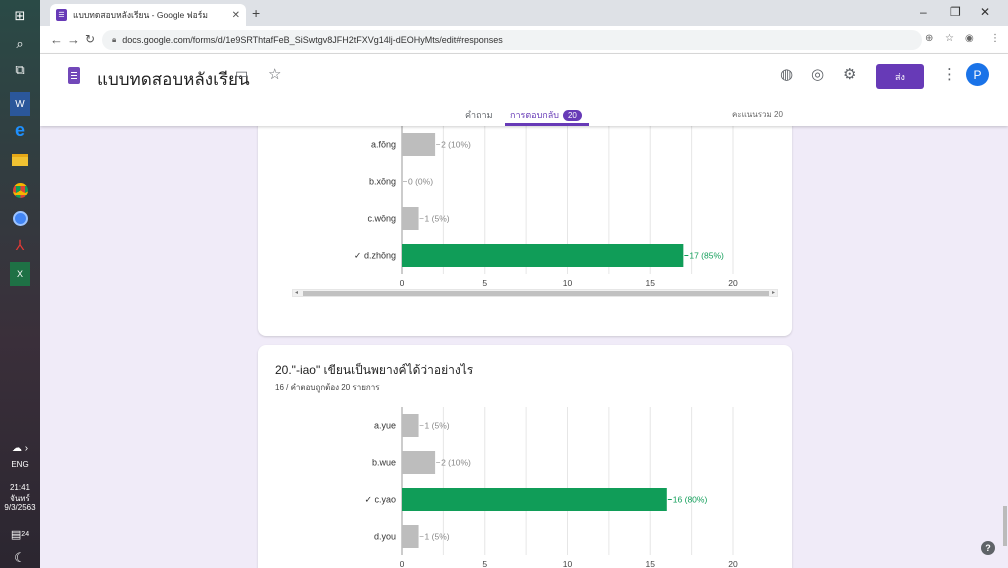 The image size is (1008, 568). Describe the element at coordinates (20, 448) in the screenshot. I see `system-tray-arrow-icon: ☁ ›` at that location.